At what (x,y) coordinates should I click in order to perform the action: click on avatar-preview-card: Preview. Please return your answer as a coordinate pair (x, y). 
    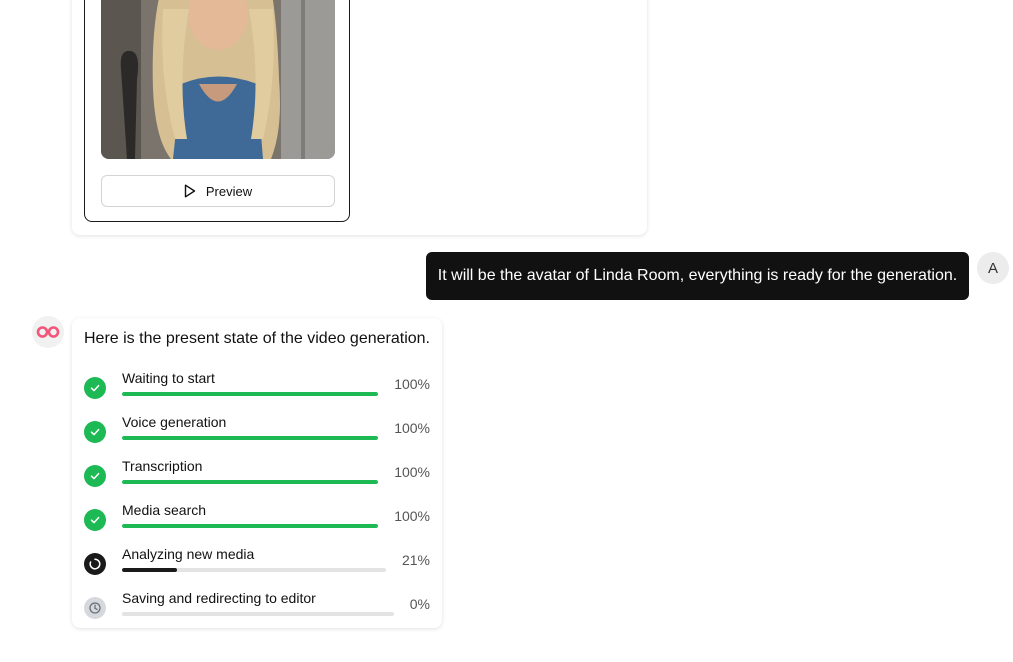
    Looking at the image, I should click on (217, 111).